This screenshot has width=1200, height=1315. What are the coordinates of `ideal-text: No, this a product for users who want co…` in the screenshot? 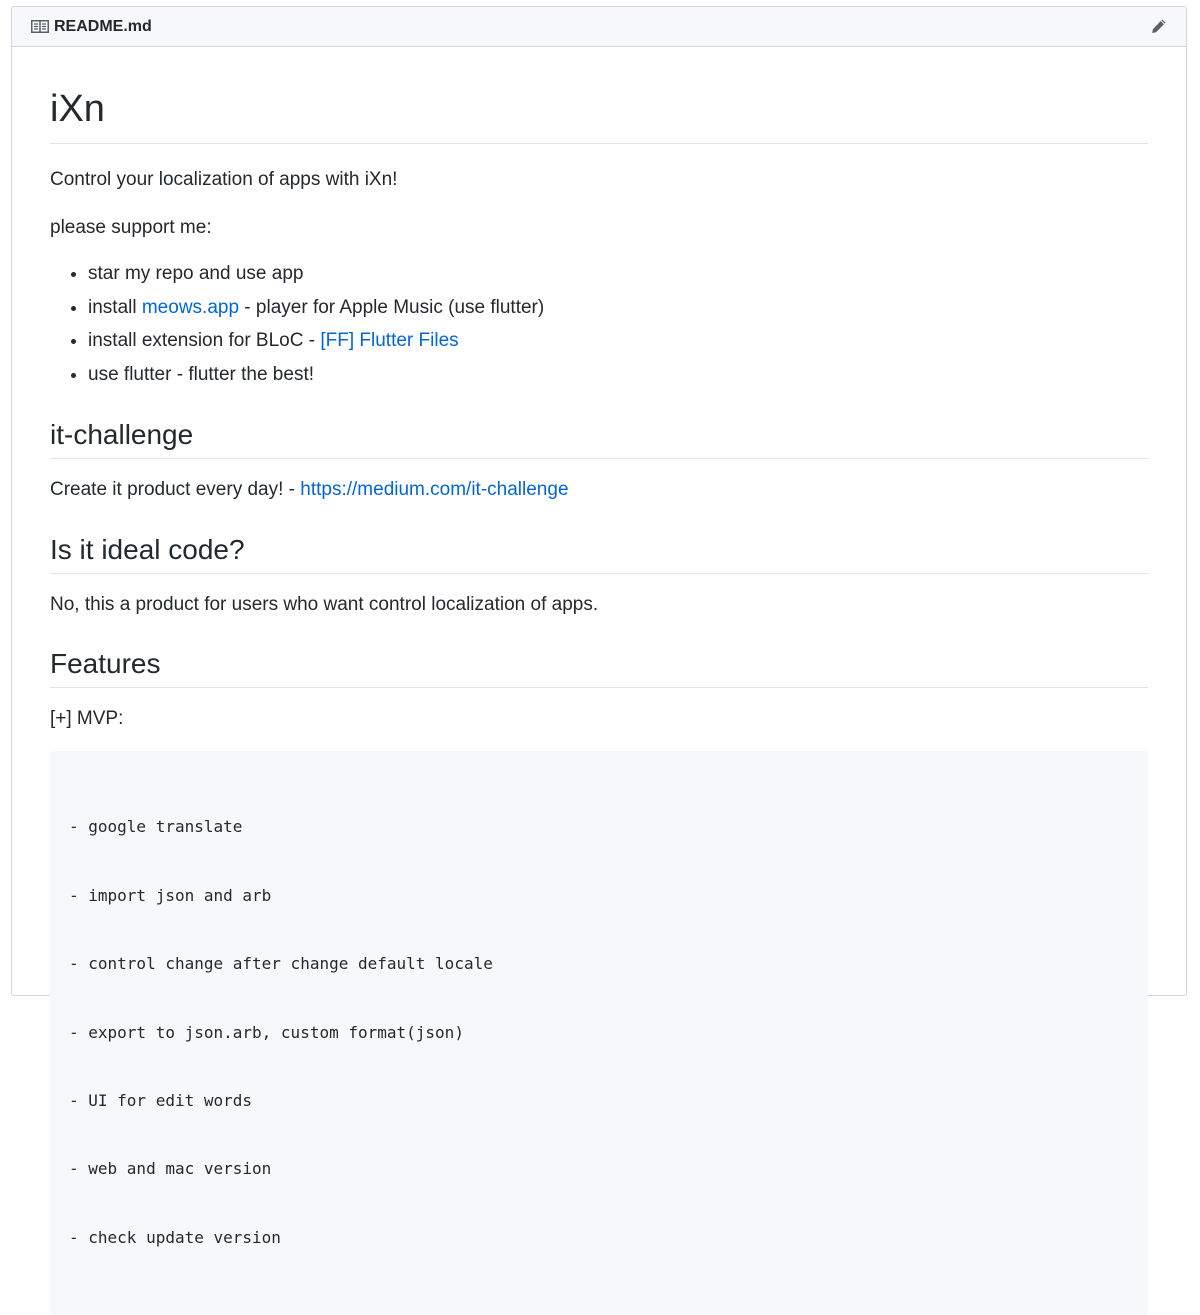 It's located at (324, 604).